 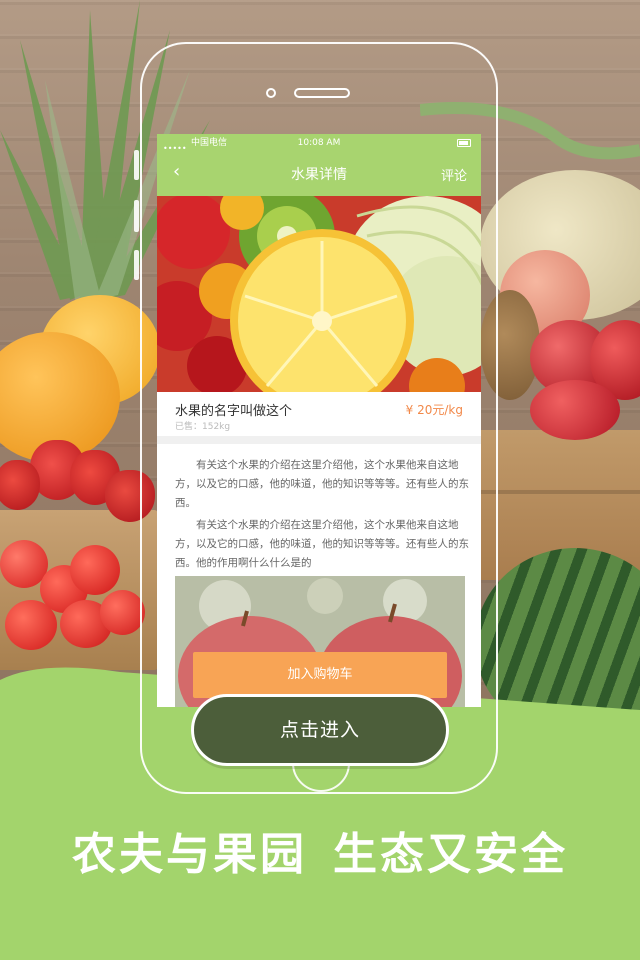 What do you see at coordinates (203, 427) in the screenshot?
I see `product-sold: 已售：152kg` at bounding box center [203, 427].